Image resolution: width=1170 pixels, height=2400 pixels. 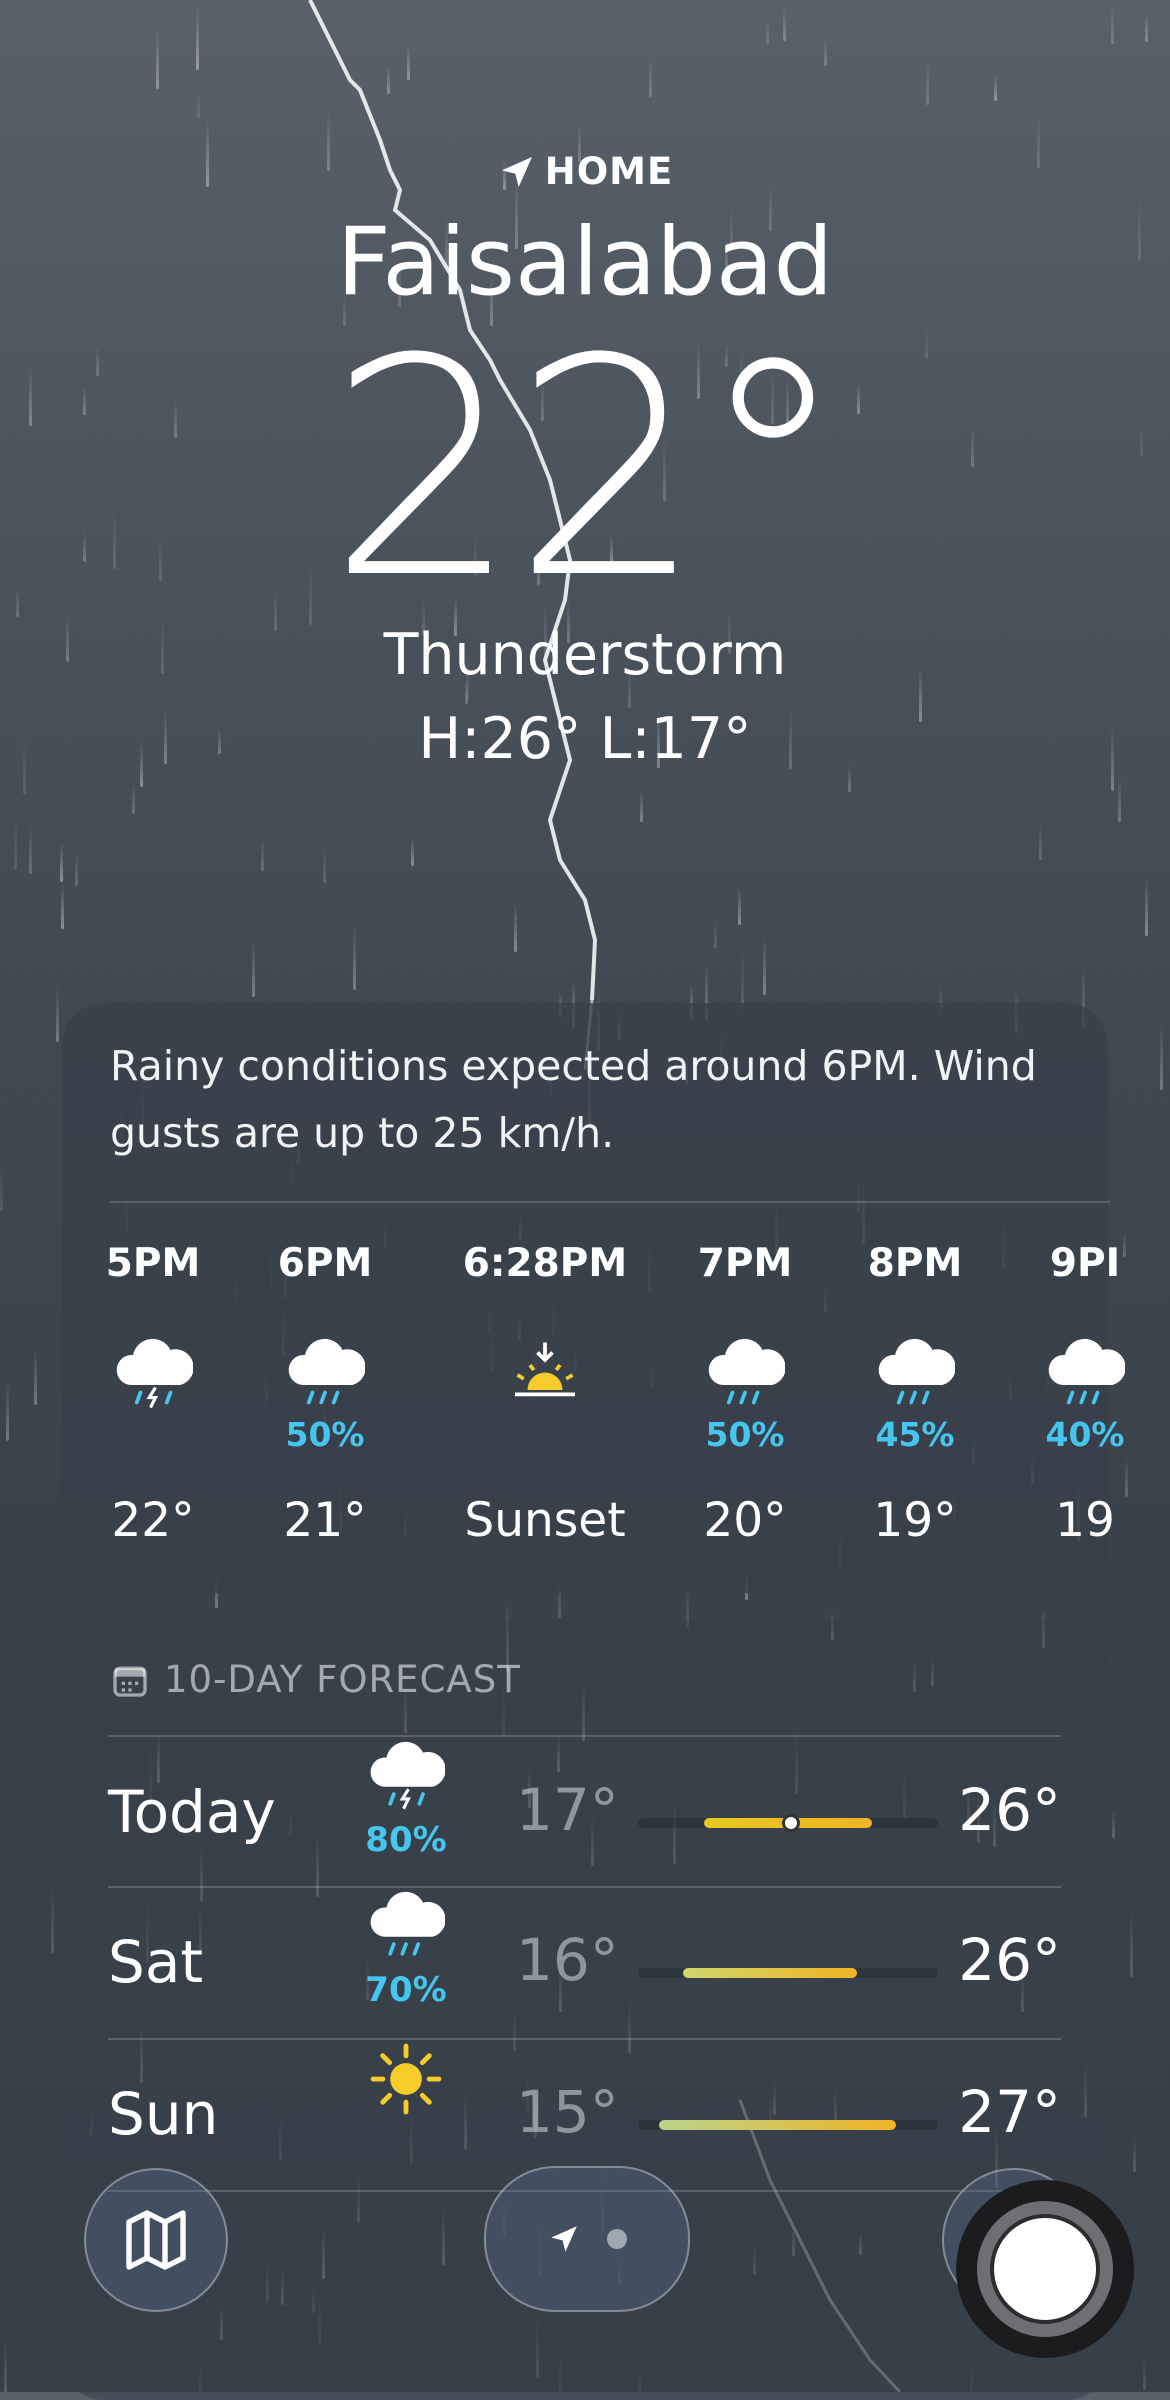 I want to click on forecast-high: 27°, so click(x=1009, y=2112).